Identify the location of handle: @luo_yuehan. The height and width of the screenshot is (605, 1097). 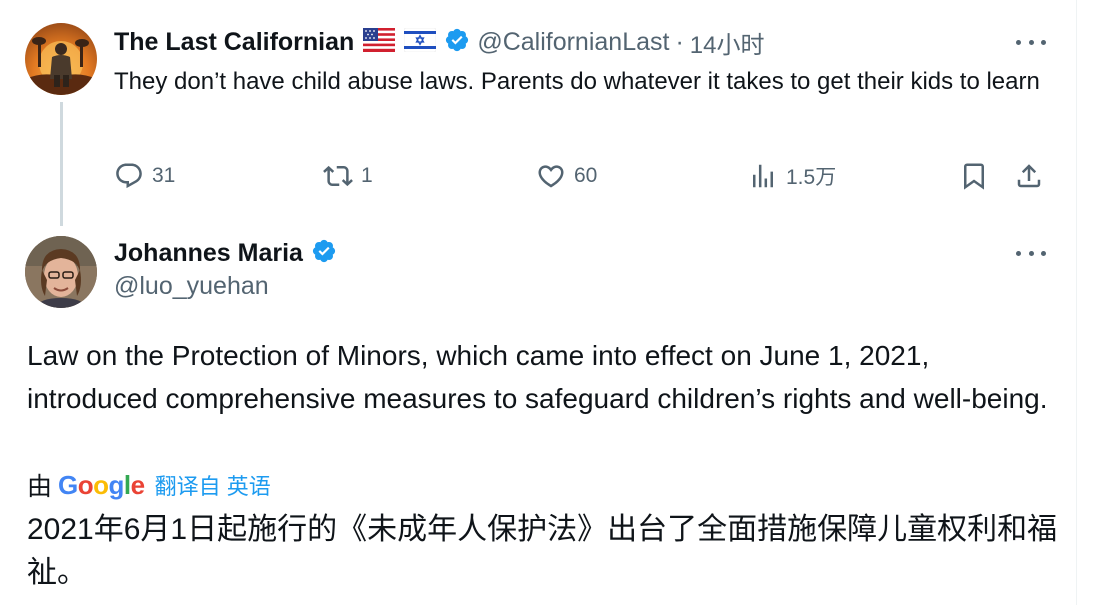
(191, 286).